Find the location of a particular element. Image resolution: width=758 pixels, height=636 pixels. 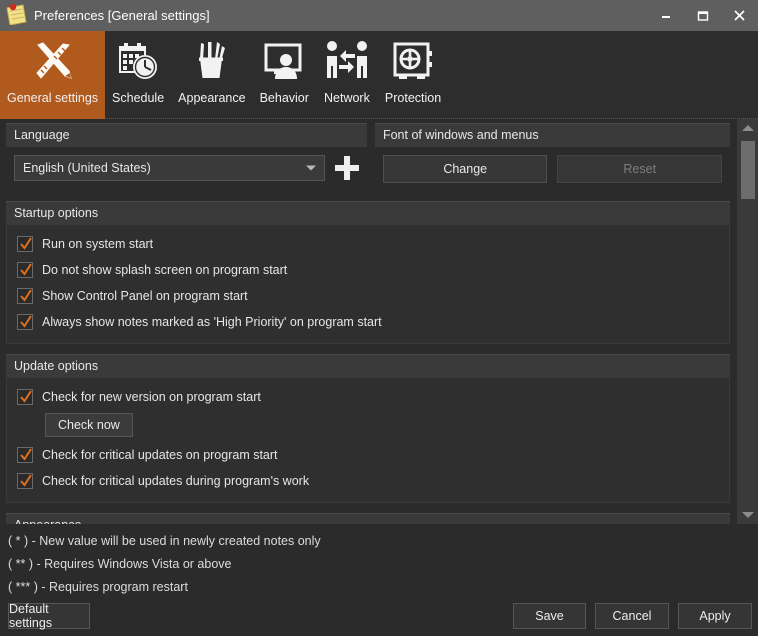

tab-label: Network is located at coordinates (347, 98).